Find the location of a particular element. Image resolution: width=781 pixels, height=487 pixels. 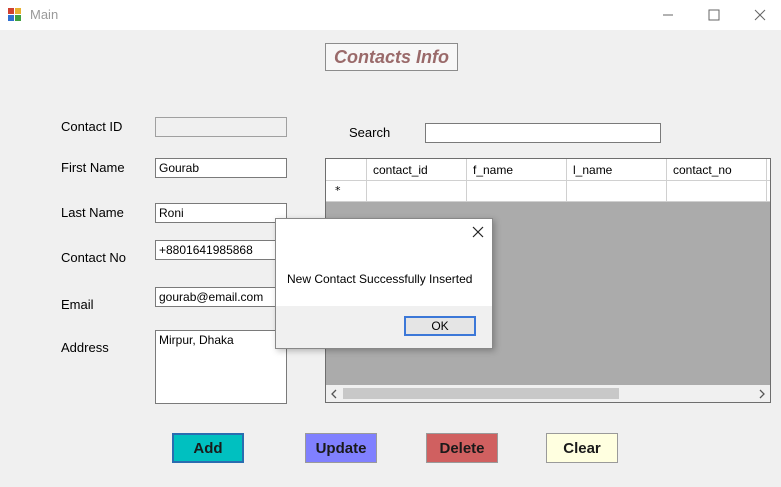

delete-button: Delete is located at coordinates (462, 448).